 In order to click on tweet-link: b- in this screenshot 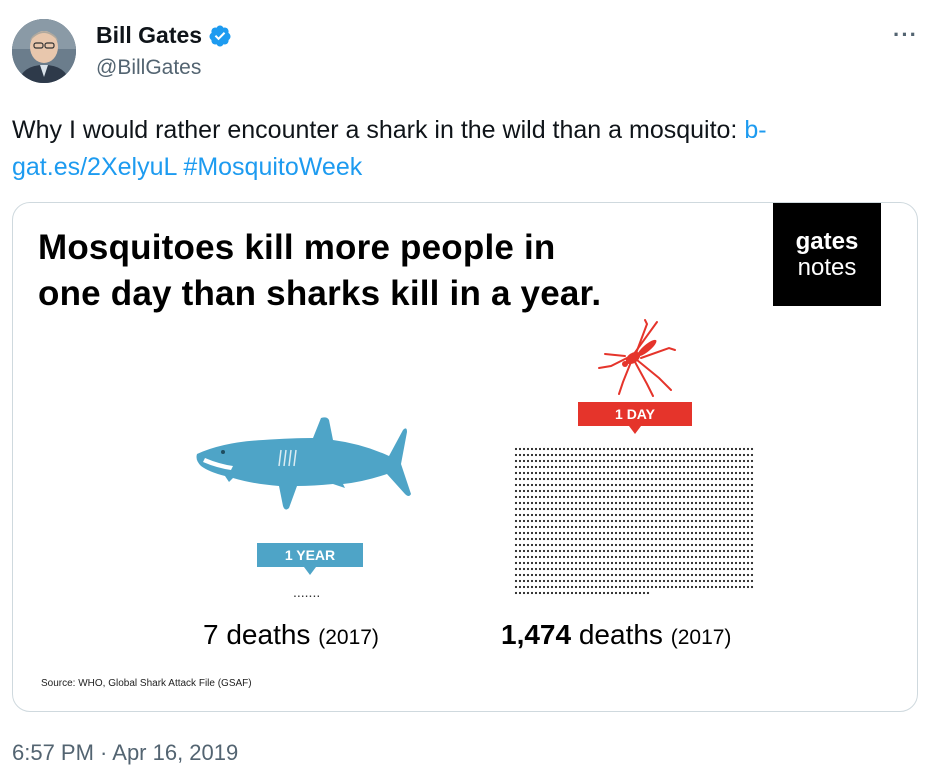, I will do `click(755, 130)`.